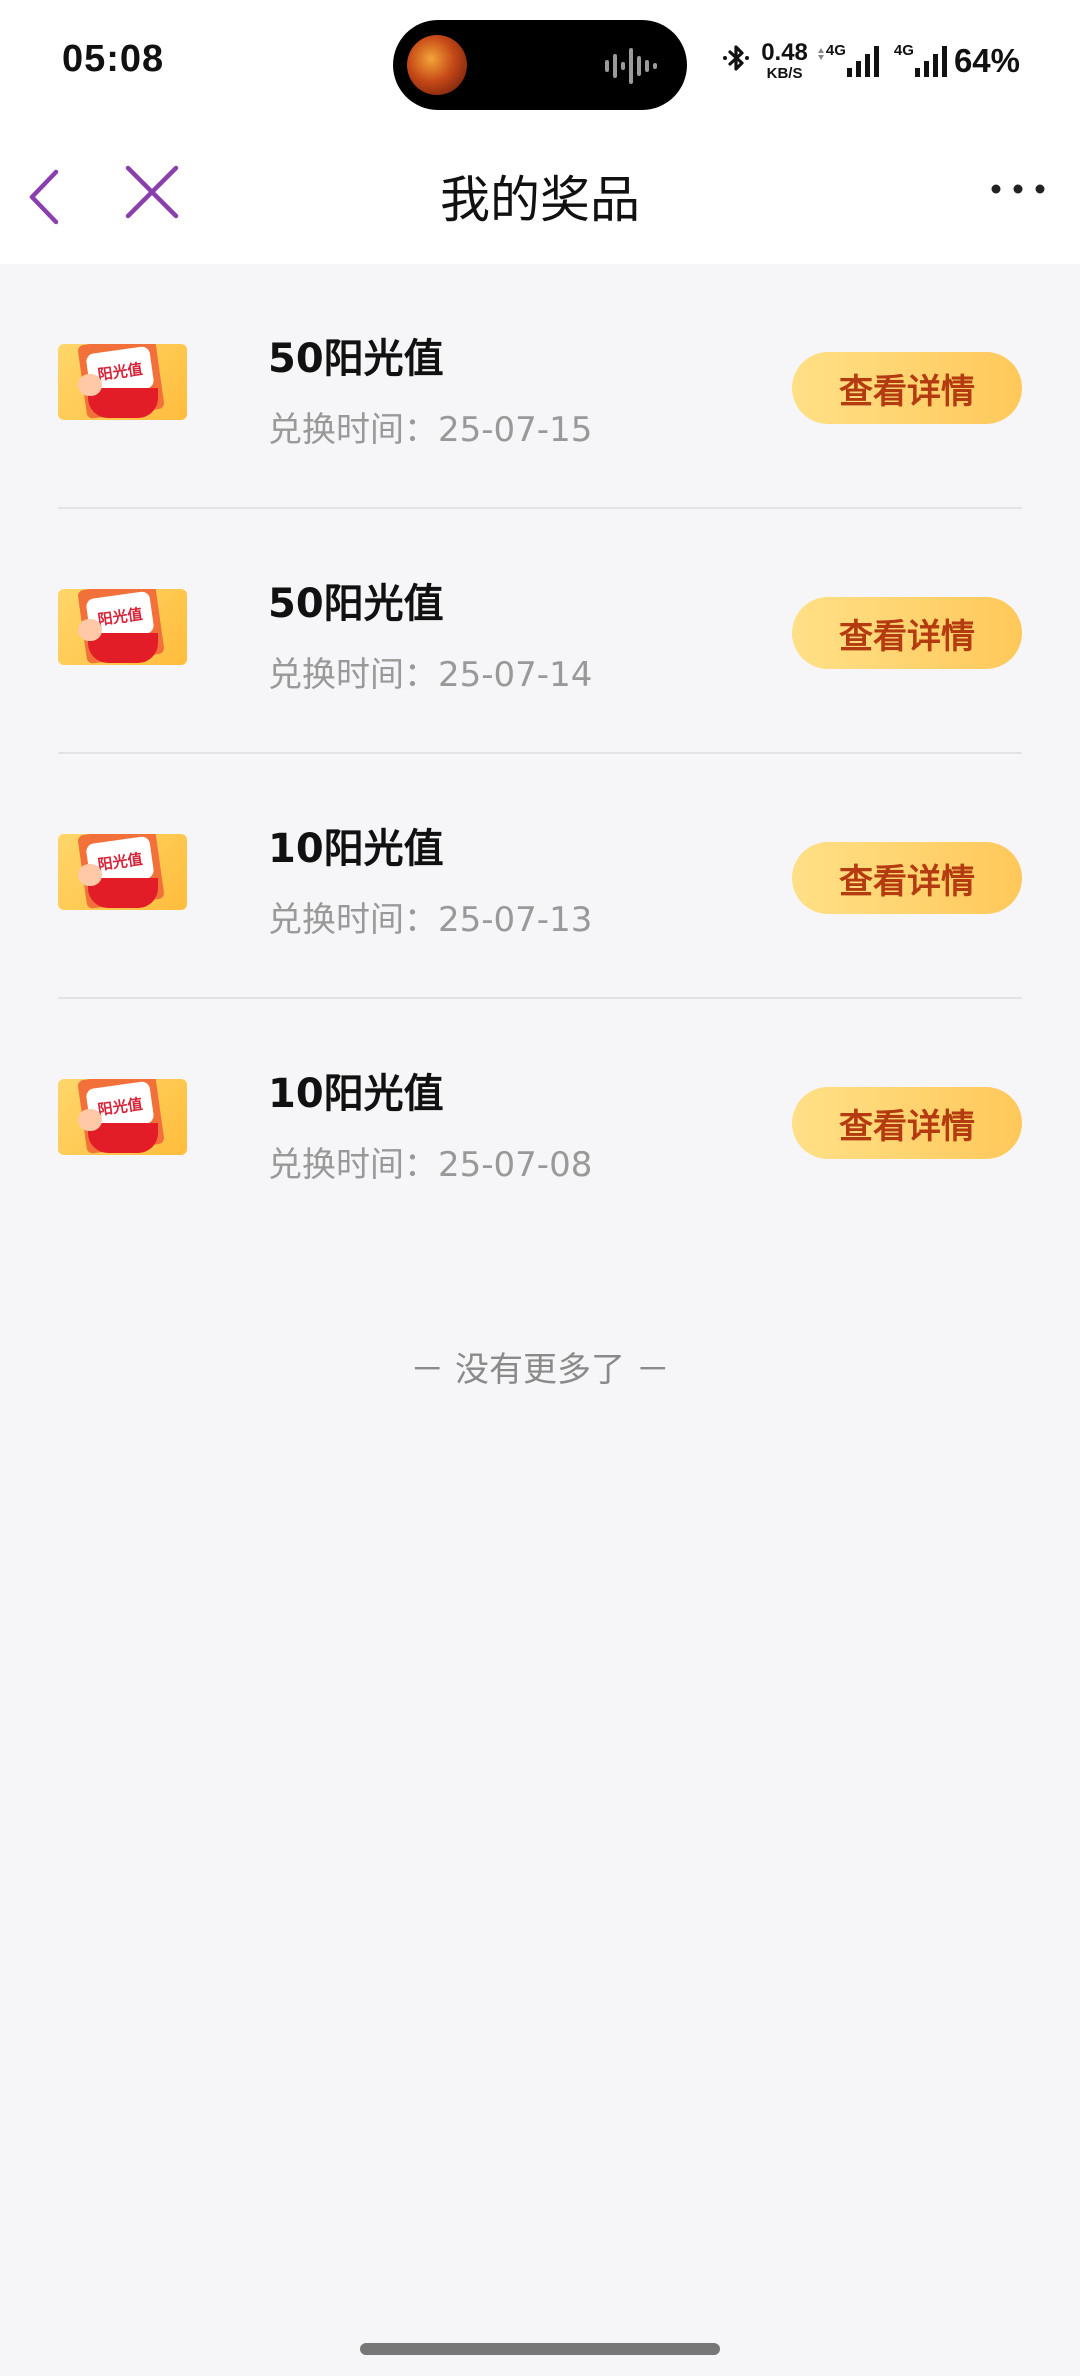 This screenshot has width=1080, height=2376. Describe the element at coordinates (930, 61) in the screenshot. I see `signal-2-icon` at that location.